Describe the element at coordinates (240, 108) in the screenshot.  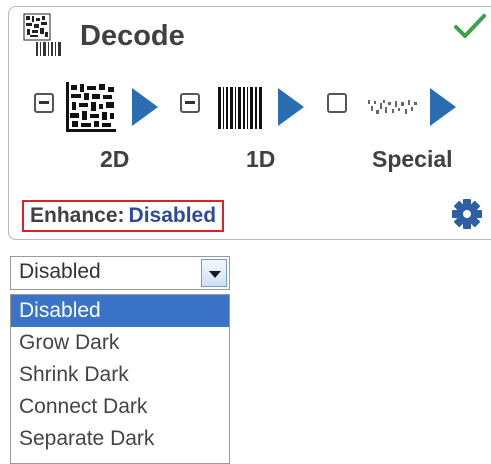
I see `barcode-icon` at that location.